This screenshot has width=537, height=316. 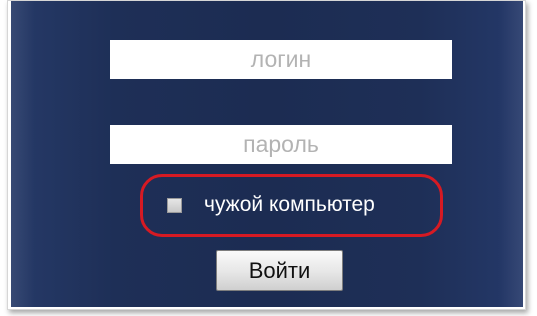 I want to click on password-input, so click(x=281, y=144).